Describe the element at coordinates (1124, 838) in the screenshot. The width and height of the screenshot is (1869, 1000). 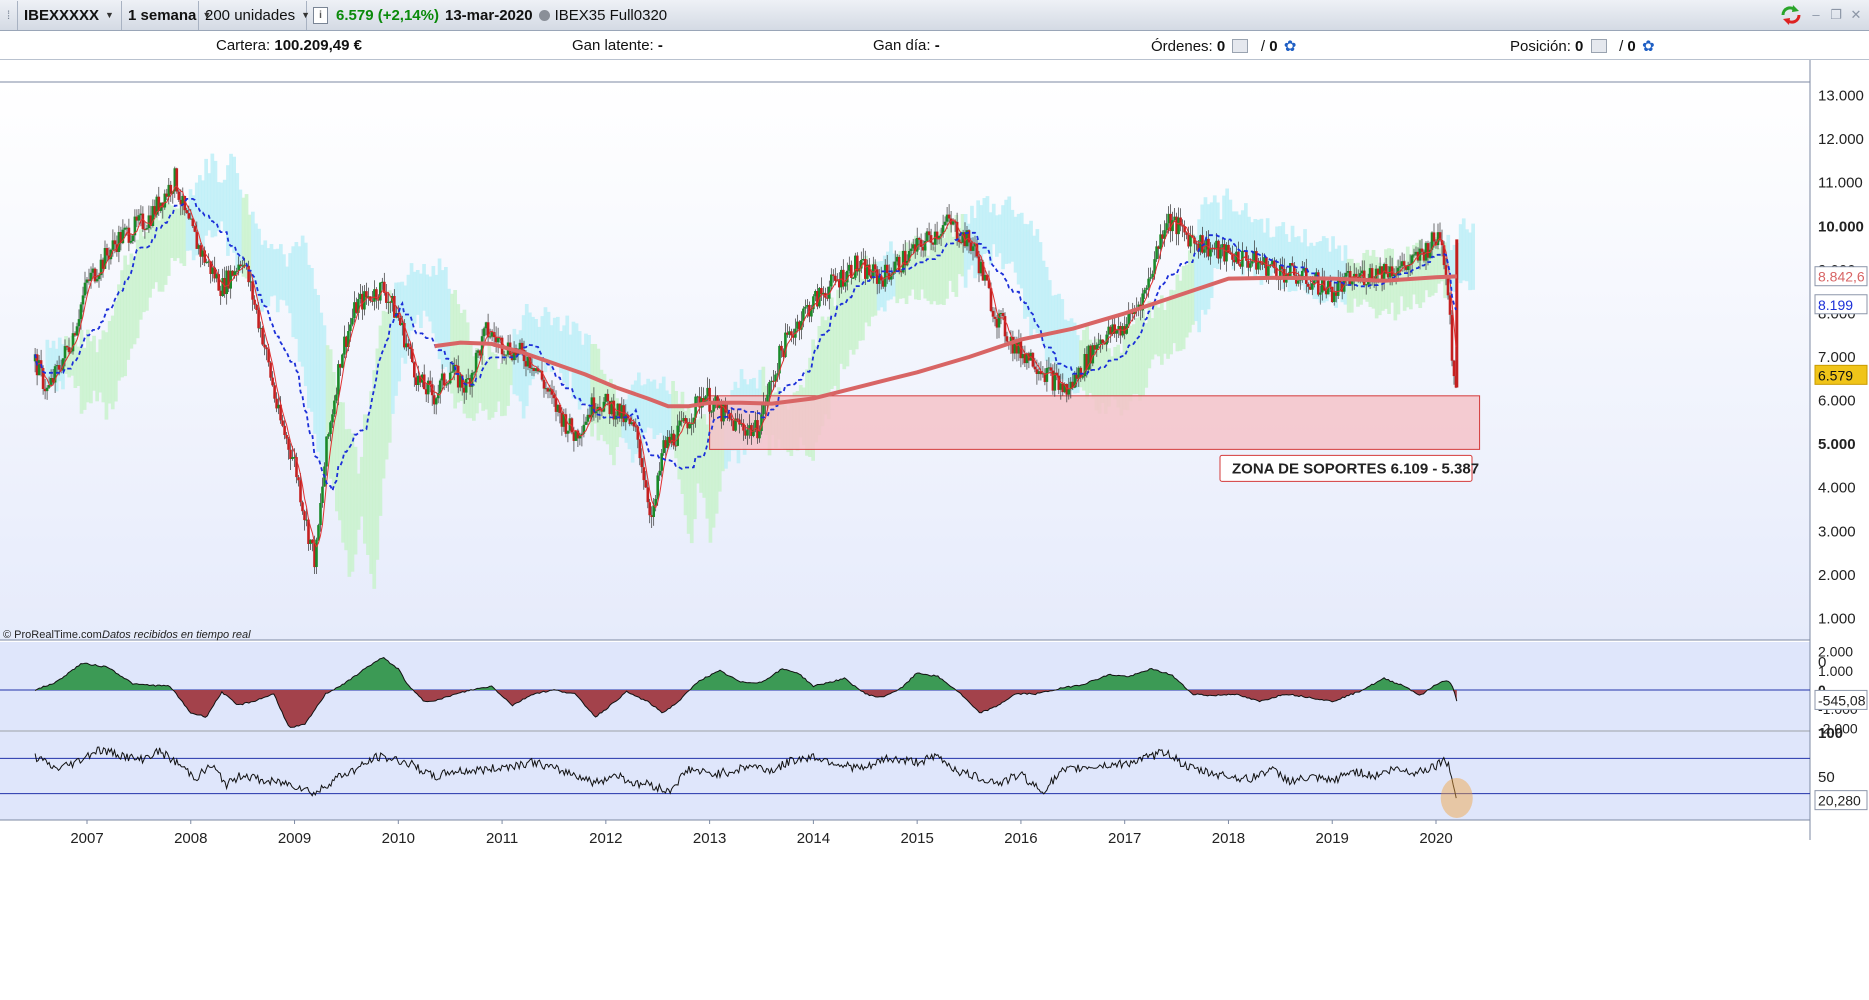
I see `x-tick-label: 2017` at that location.